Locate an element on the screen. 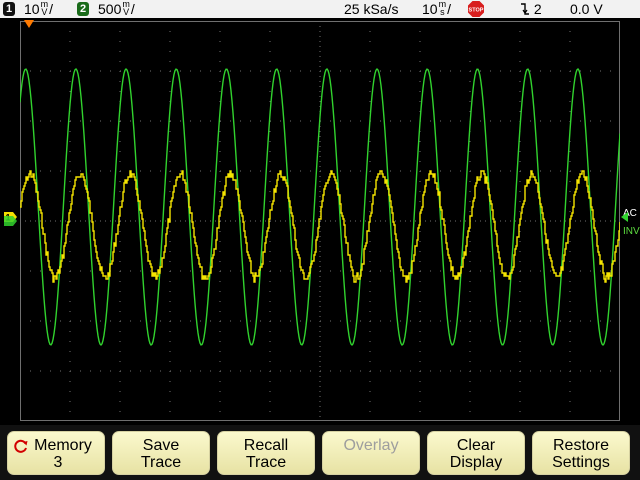 The height and width of the screenshot is (480, 640). channel-1-badge: 1 is located at coordinates (9, 9).